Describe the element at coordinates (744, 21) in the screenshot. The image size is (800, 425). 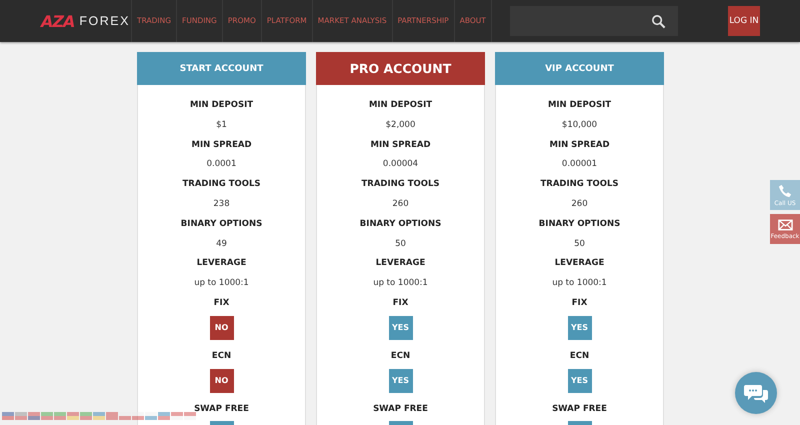
I see `login-button: LOG IN` at that location.